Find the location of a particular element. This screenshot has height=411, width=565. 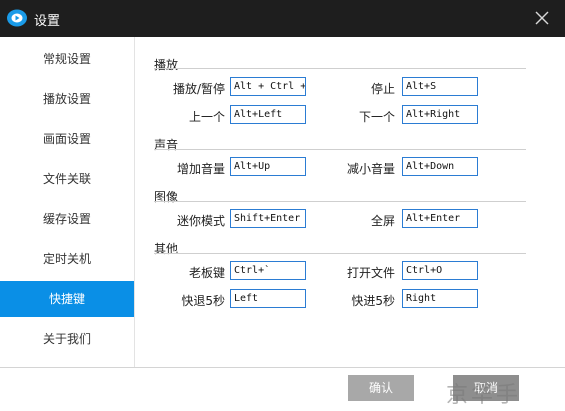

title-bar: 设置 is located at coordinates (282, 18).